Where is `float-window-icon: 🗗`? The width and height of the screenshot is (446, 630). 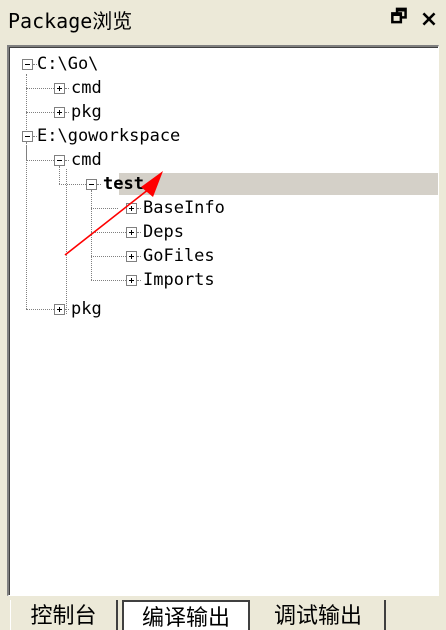 float-window-icon: 🗗 is located at coordinates (399, 18).